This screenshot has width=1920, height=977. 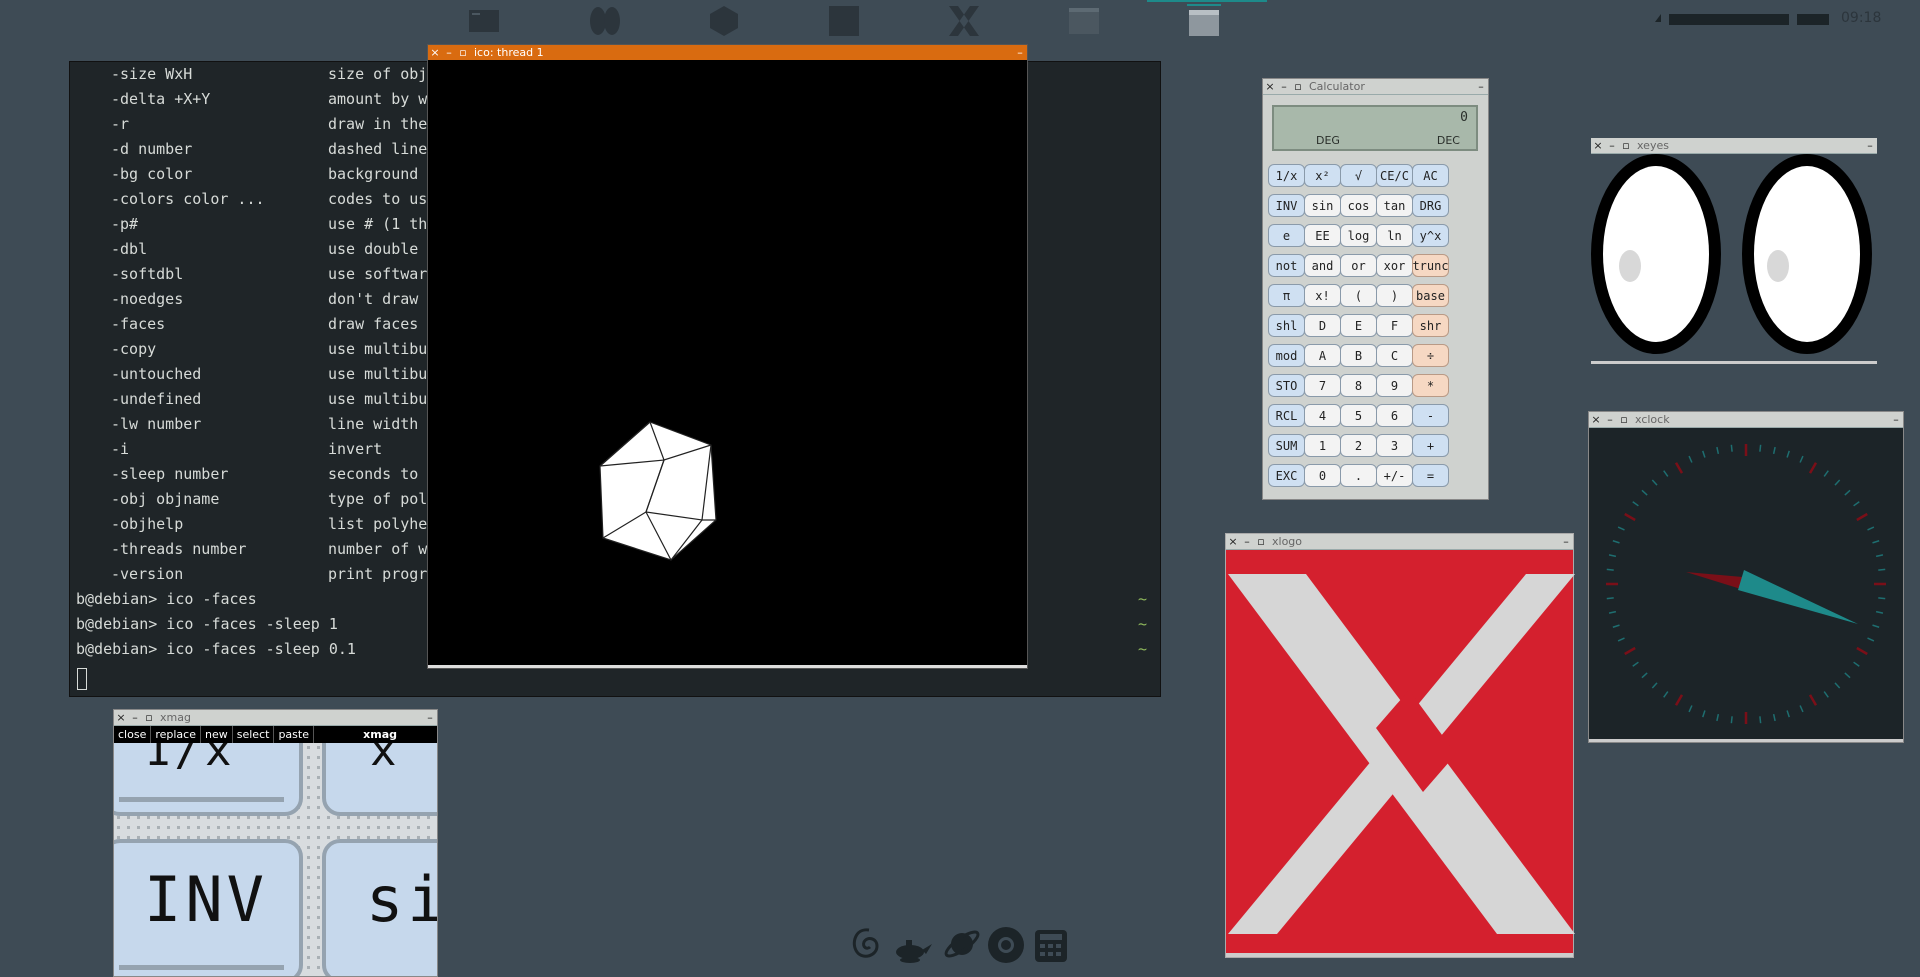 What do you see at coordinates (1400, 745) in the screenshot?
I see `xlogo-window: × – ▫ xlogo –` at bounding box center [1400, 745].